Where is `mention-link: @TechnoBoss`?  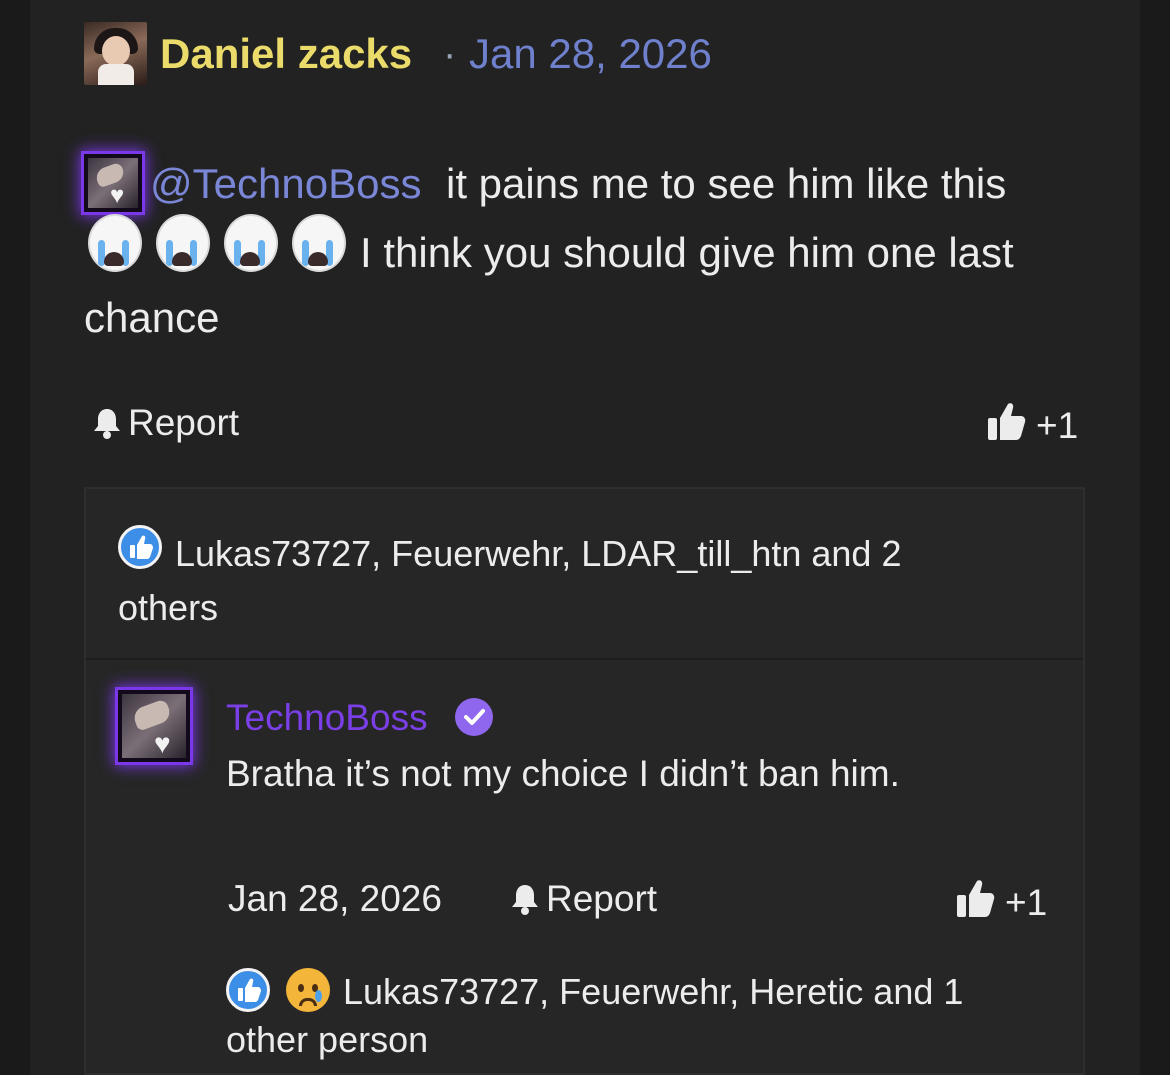
mention-link: @TechnoBoss is located at coordinates (285, 184).